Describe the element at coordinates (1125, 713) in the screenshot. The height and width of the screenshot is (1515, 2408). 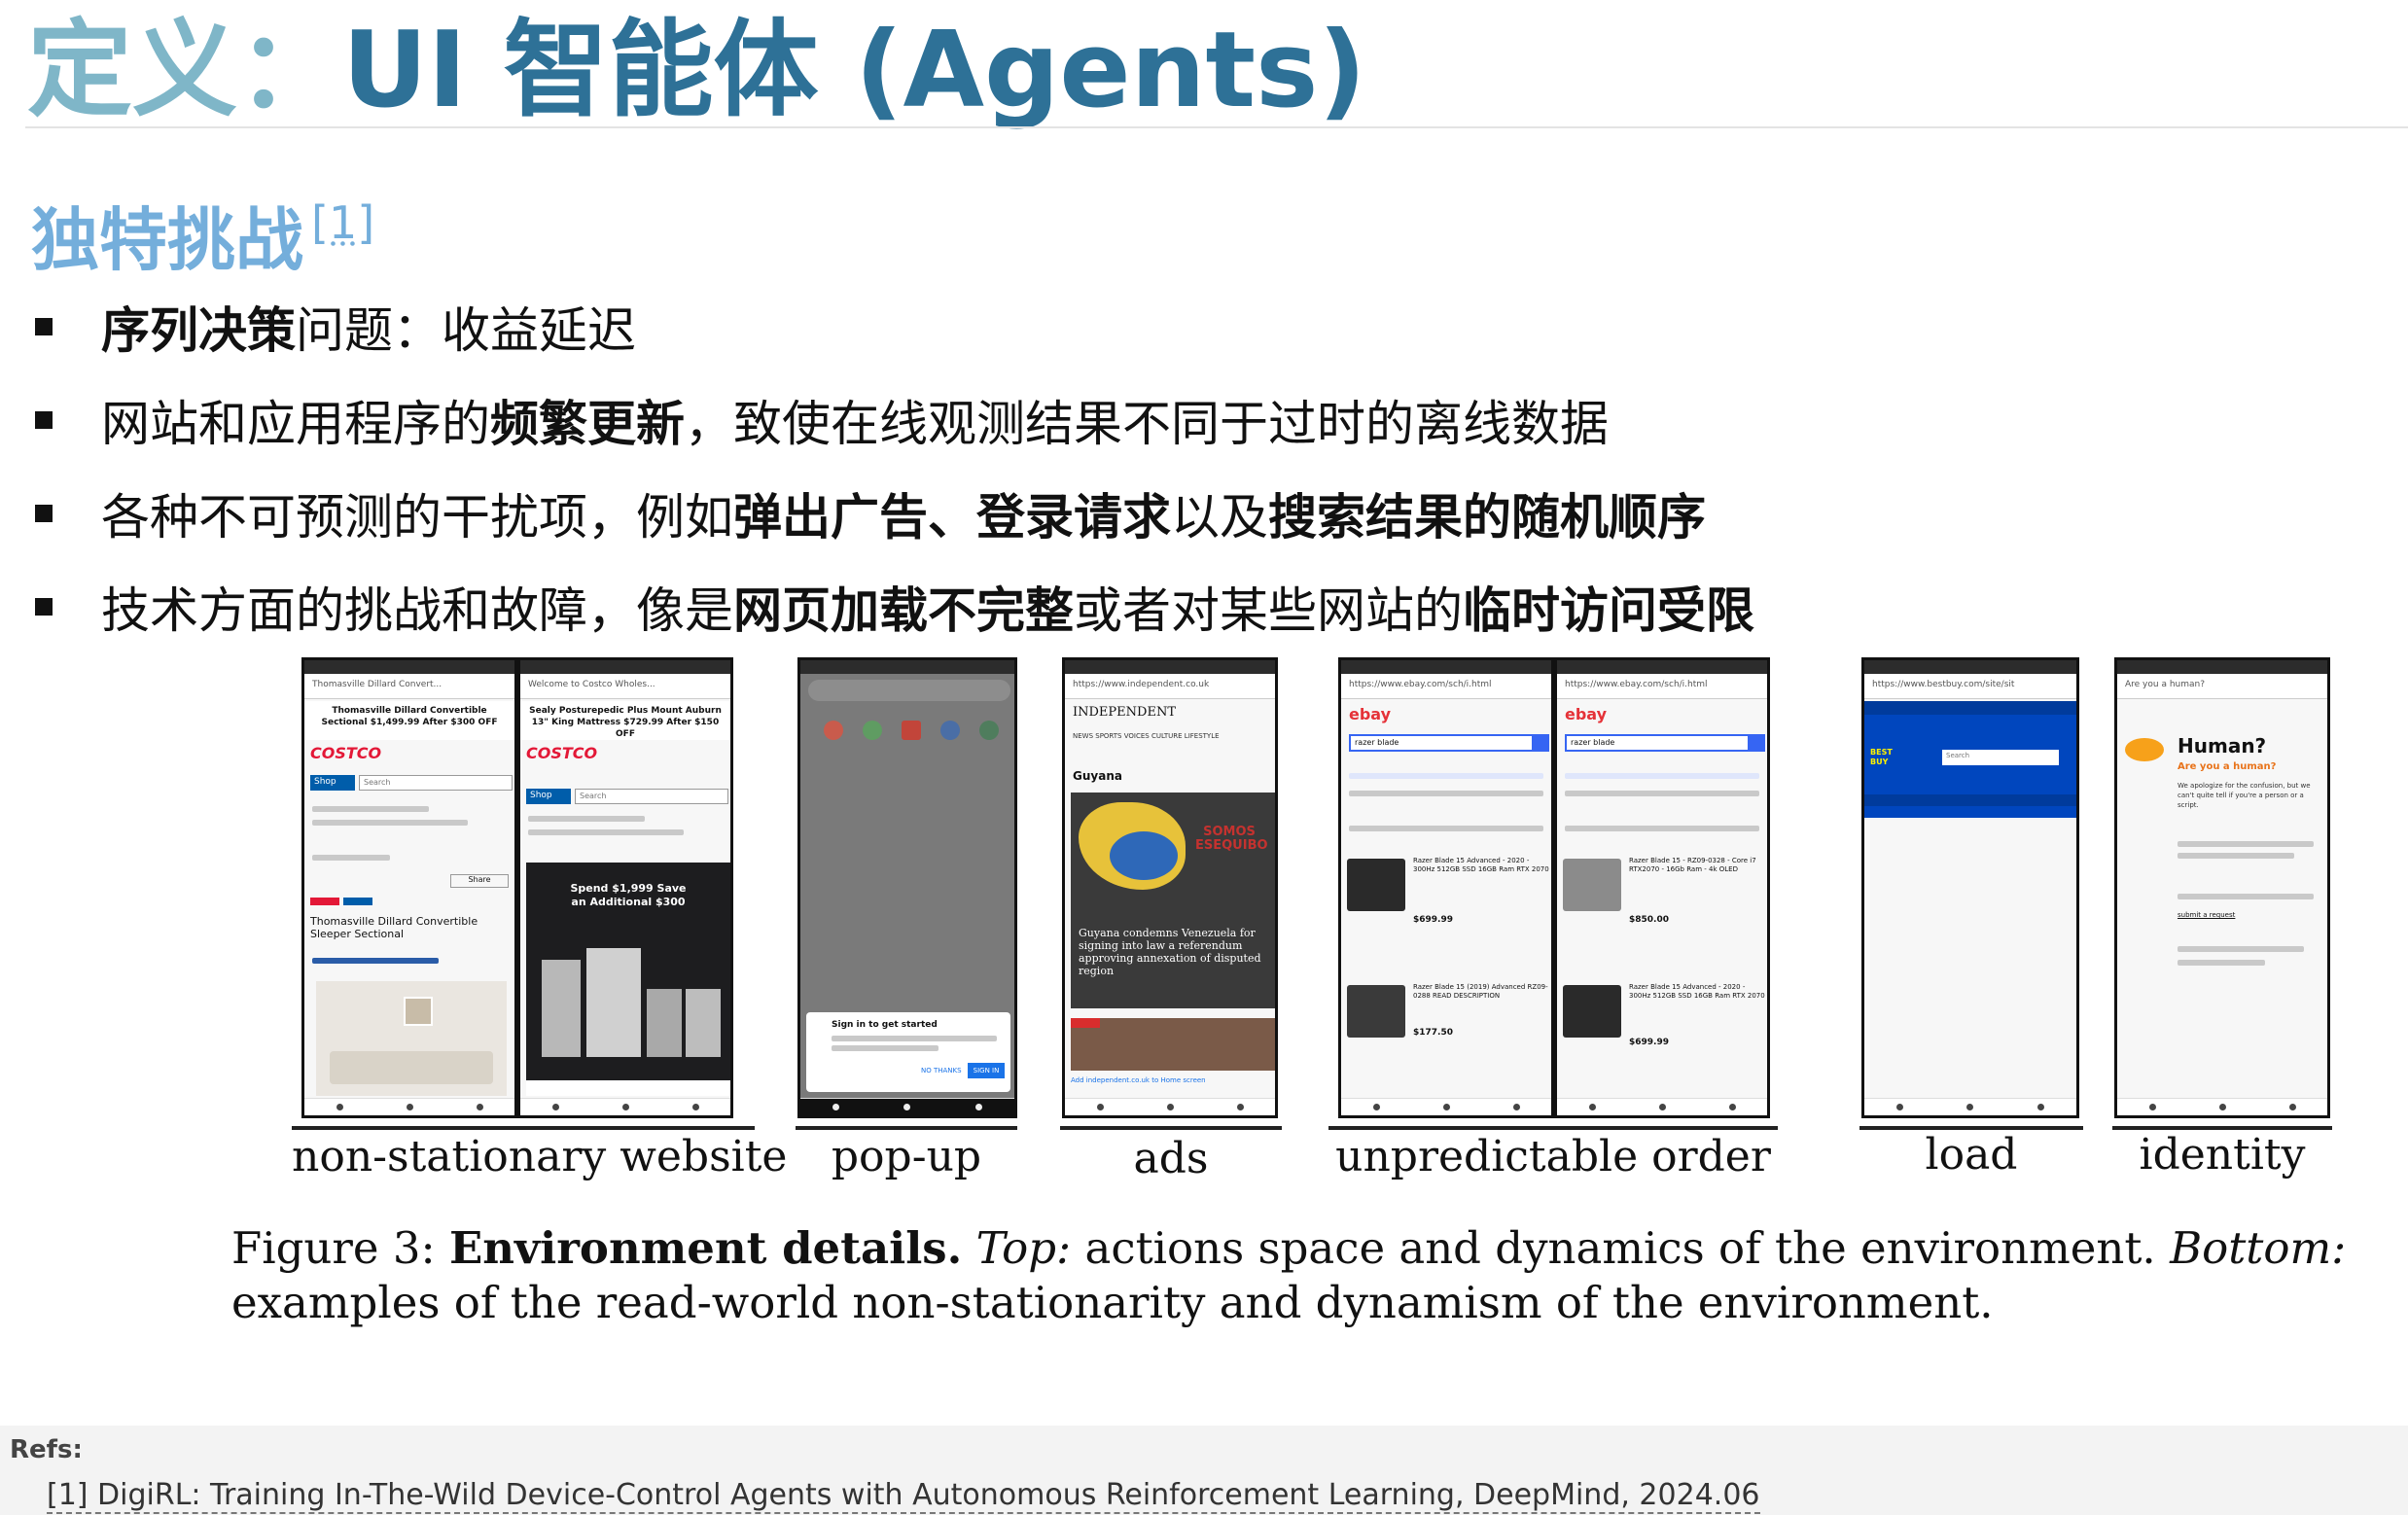
I see `independent-logo: INDEPENDENT` at that location.